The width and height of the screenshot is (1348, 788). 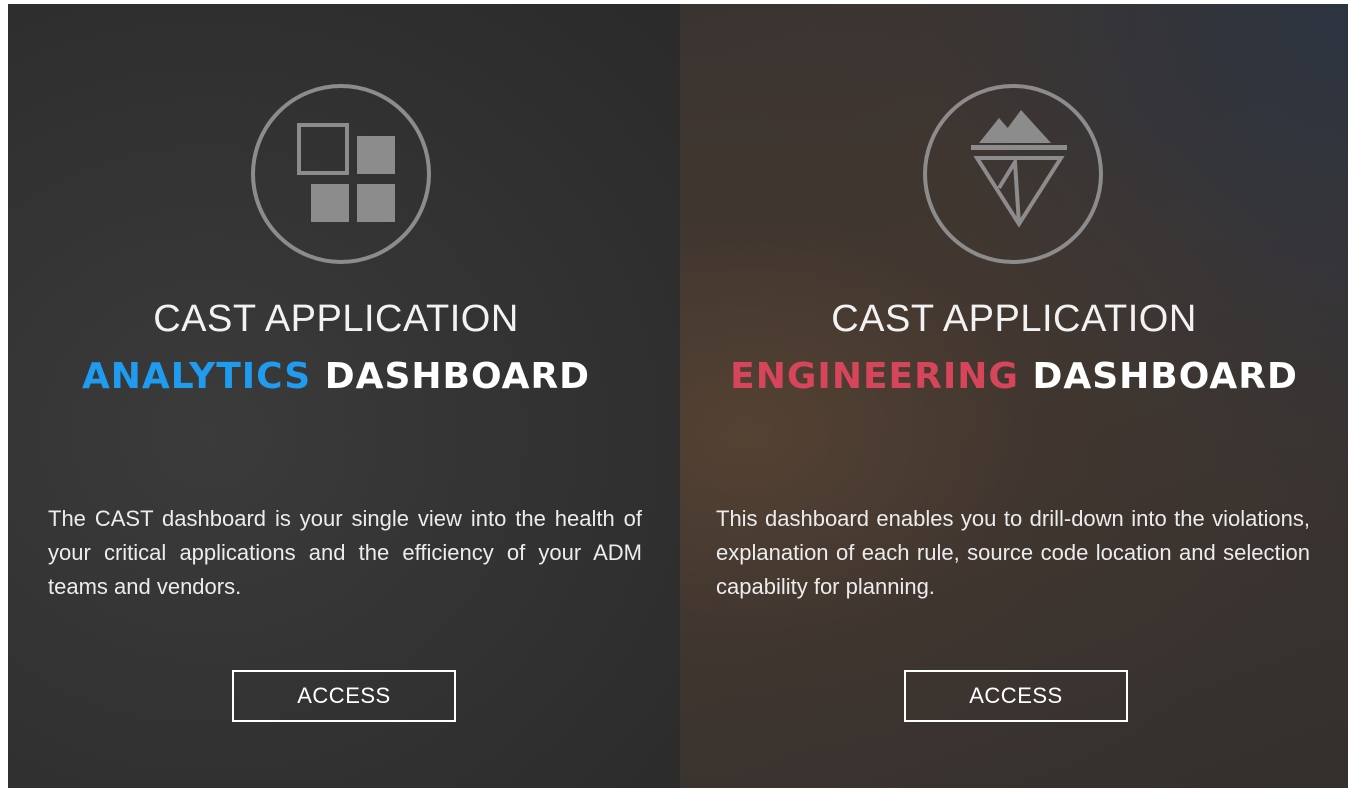 What do you see at coordinates (344, 696) in the screenshot?
I see `access-analytics-button: ACCESS` at bounding box center [344, 696].